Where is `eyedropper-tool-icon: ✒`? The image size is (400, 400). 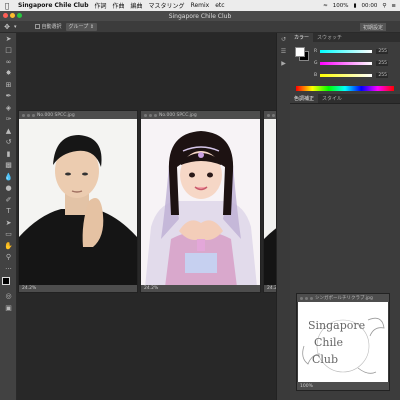
eyedropper-tool-icon: ✒ is located at coordinates (8, 97).